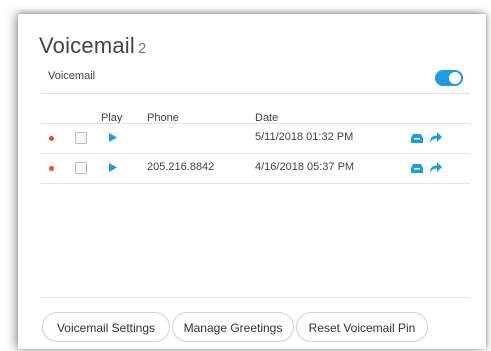 The height and width of the screenshot is (351, 491). Describe the element at coordinates (142, 48) in the screenshot. I see `voicemail-count: 2` at that location.